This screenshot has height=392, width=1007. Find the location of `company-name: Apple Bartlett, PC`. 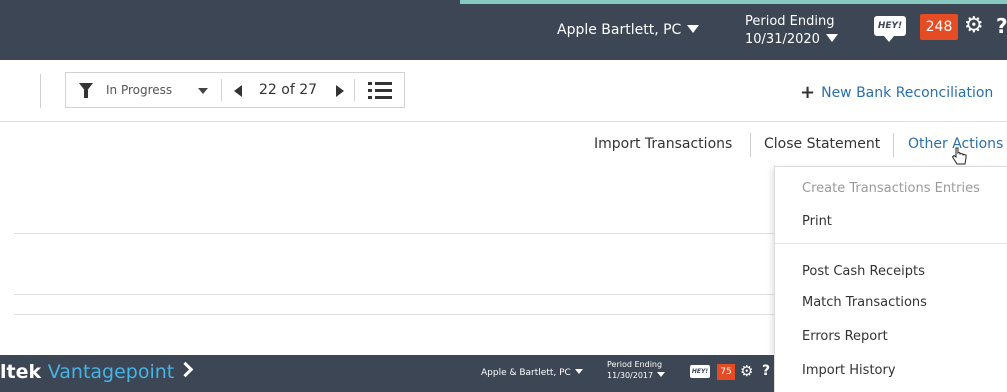

company-name: Apple Bartlett, PC is located at coordinates (619, 30).